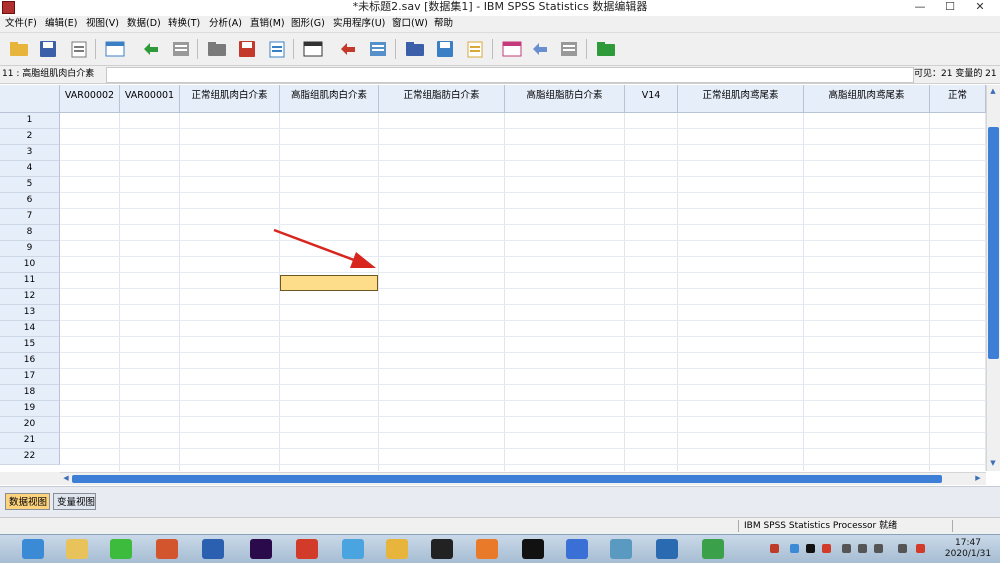 The image size is (1000, 563). I want to click on row-header: 2, so click(30, 137).